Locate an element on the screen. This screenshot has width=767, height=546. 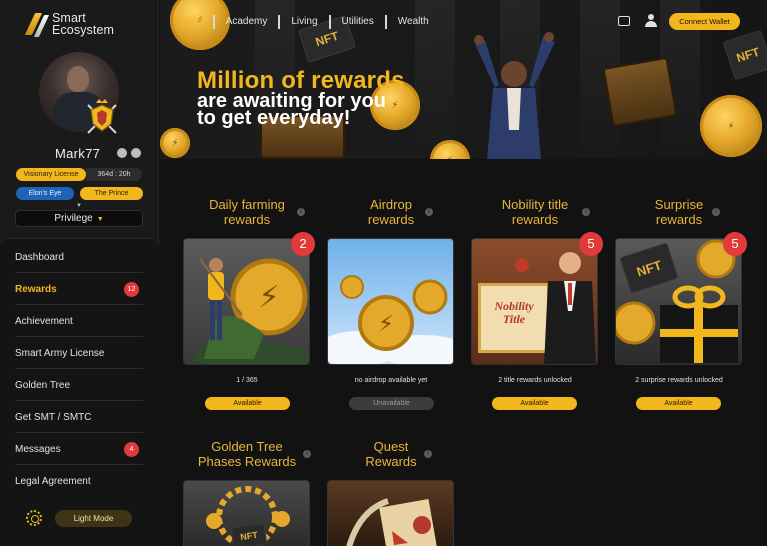
card-image-quest is located at coordinates (390, 513).